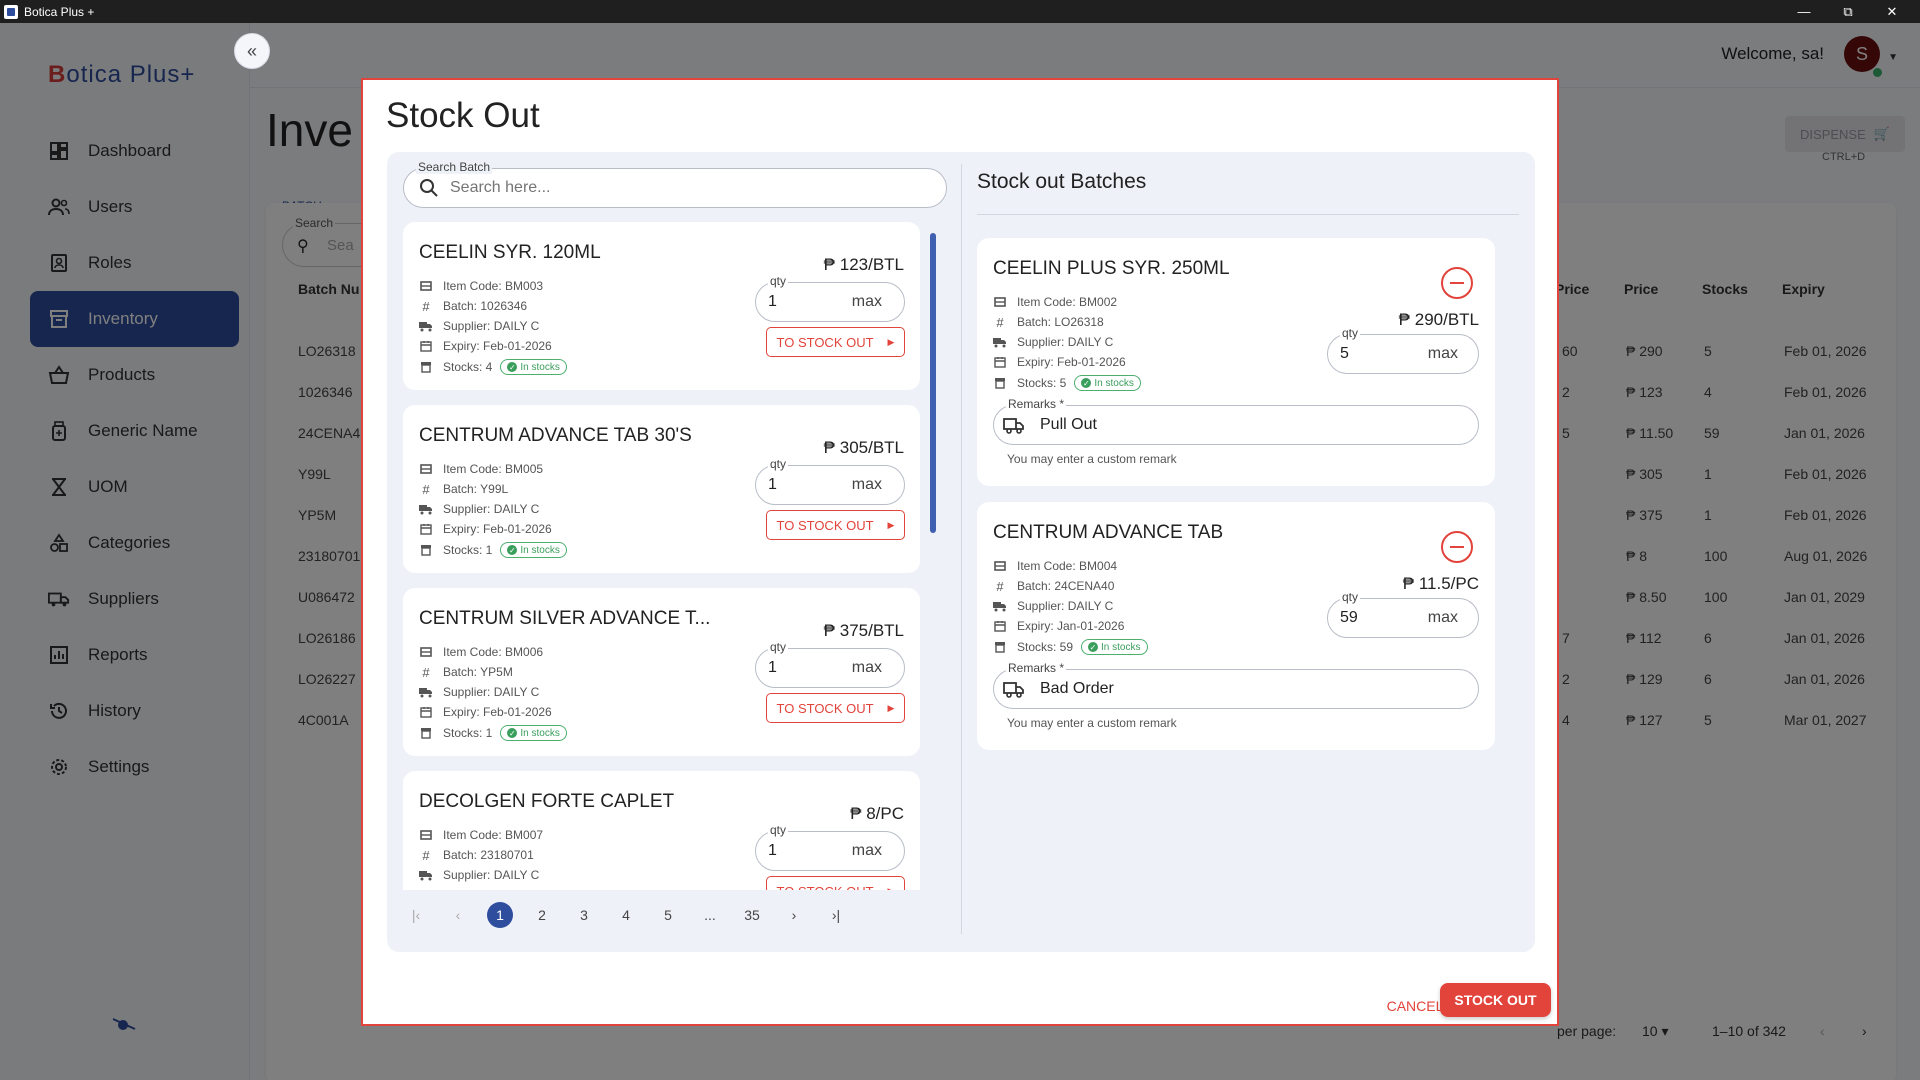 This screenshot has width=1920, height=1080. I want to click on item-batch: # Batch: 23180701, so click(476, 855).